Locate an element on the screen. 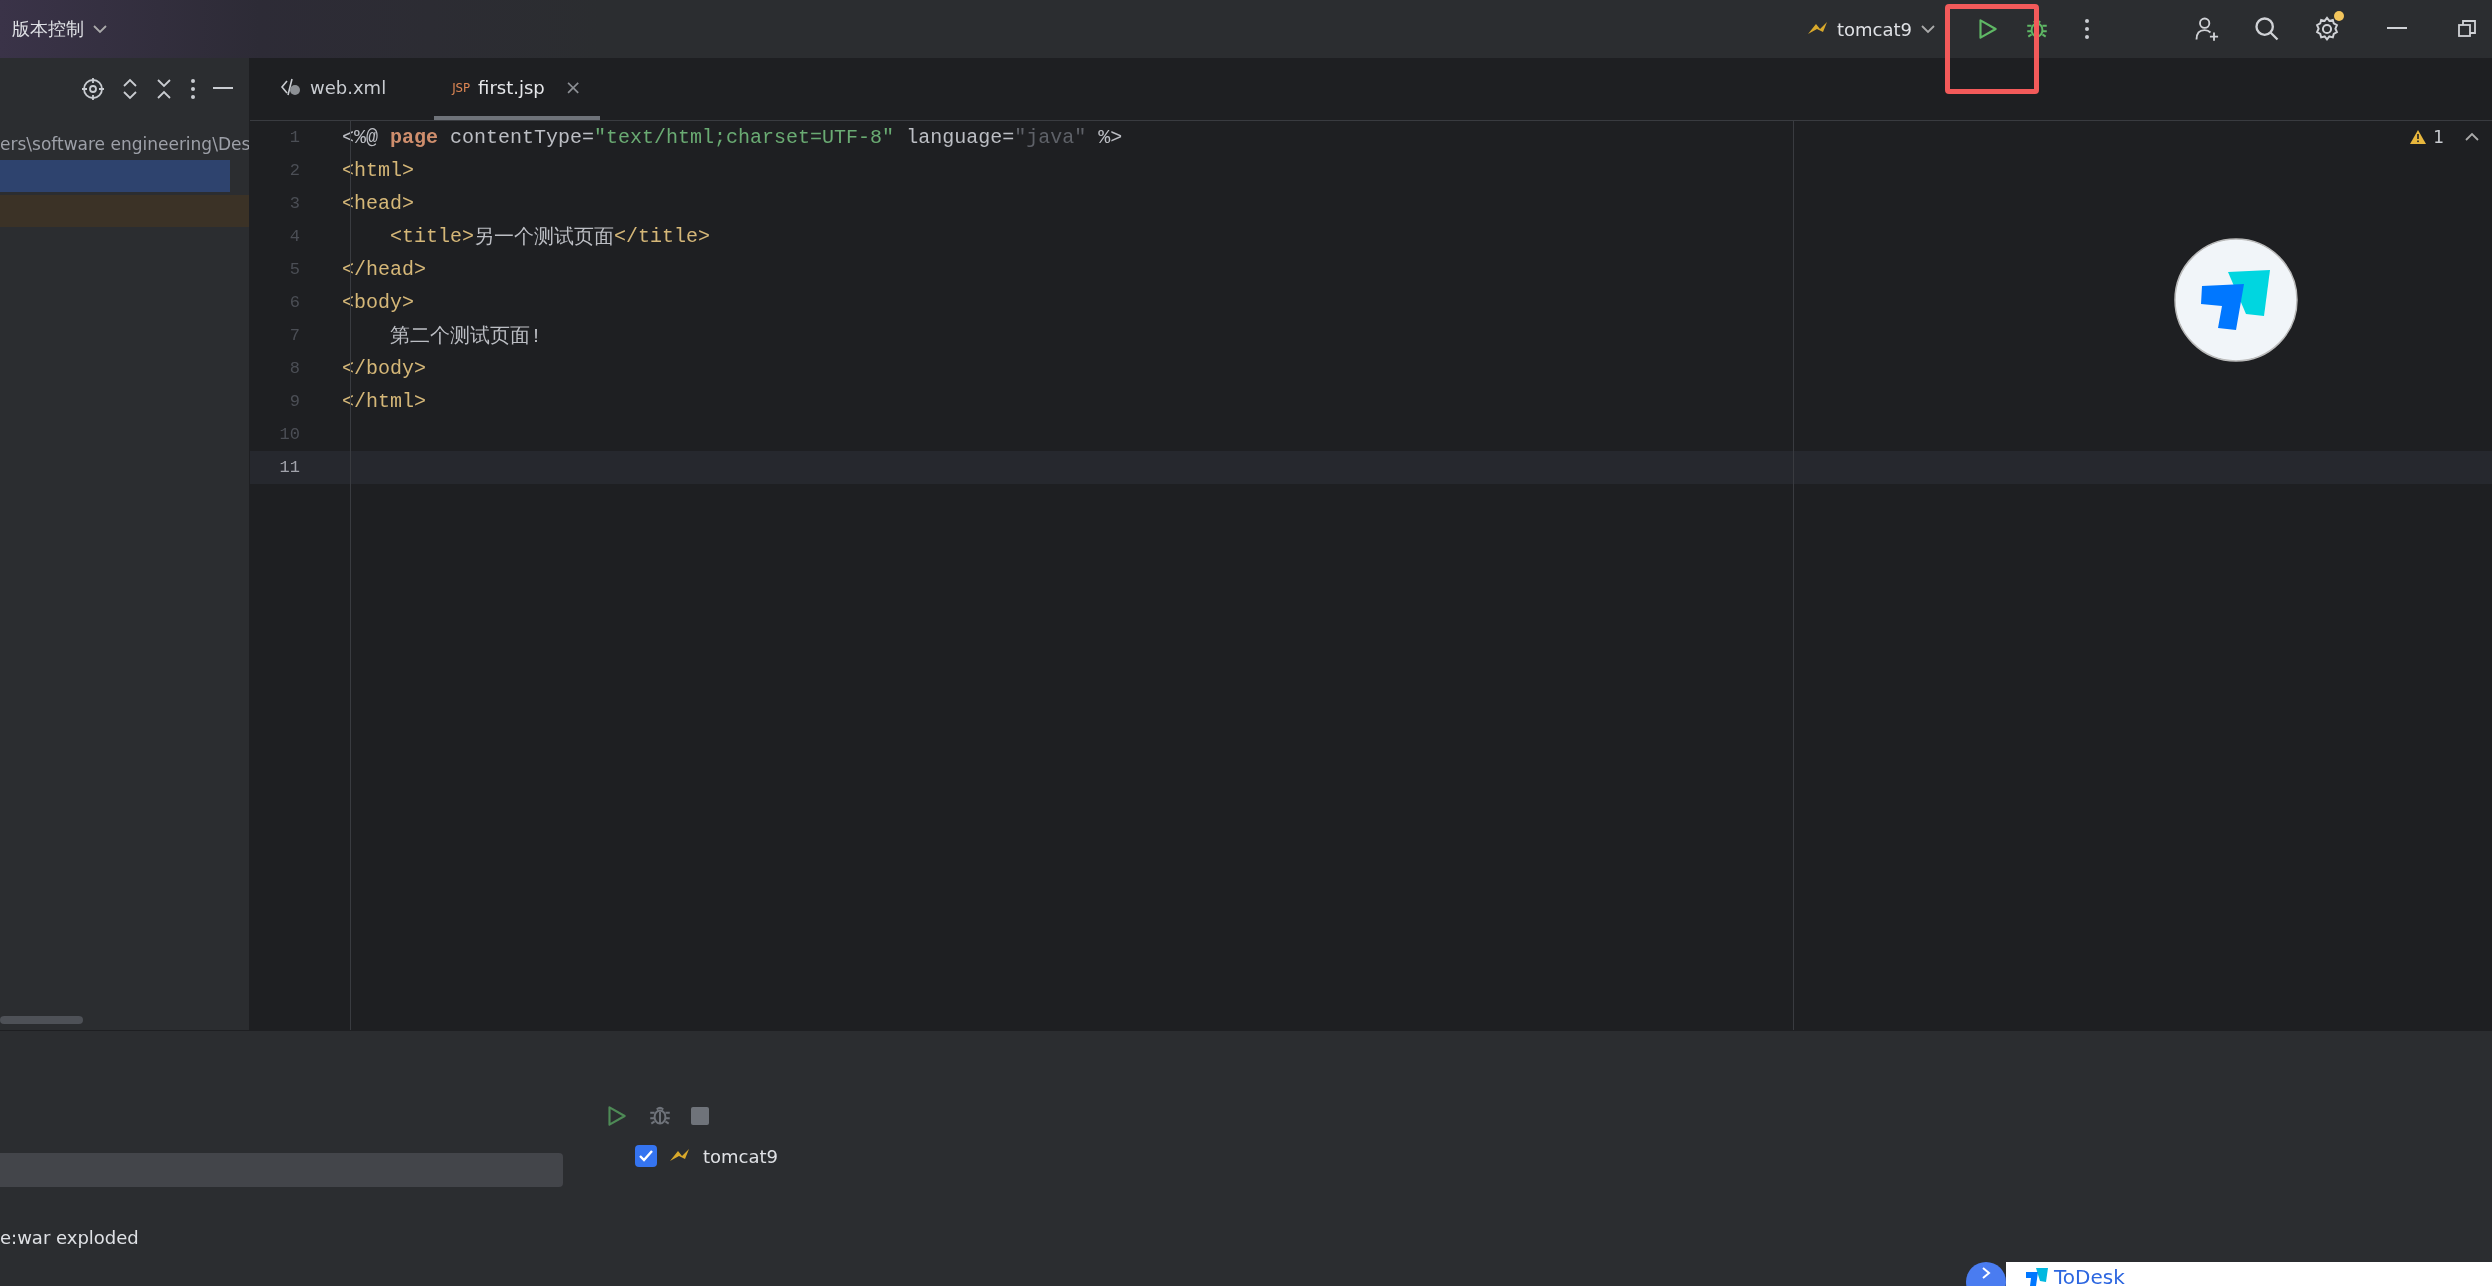  run-config-selector: tomcat9 is located at coordinates (1874, 29).